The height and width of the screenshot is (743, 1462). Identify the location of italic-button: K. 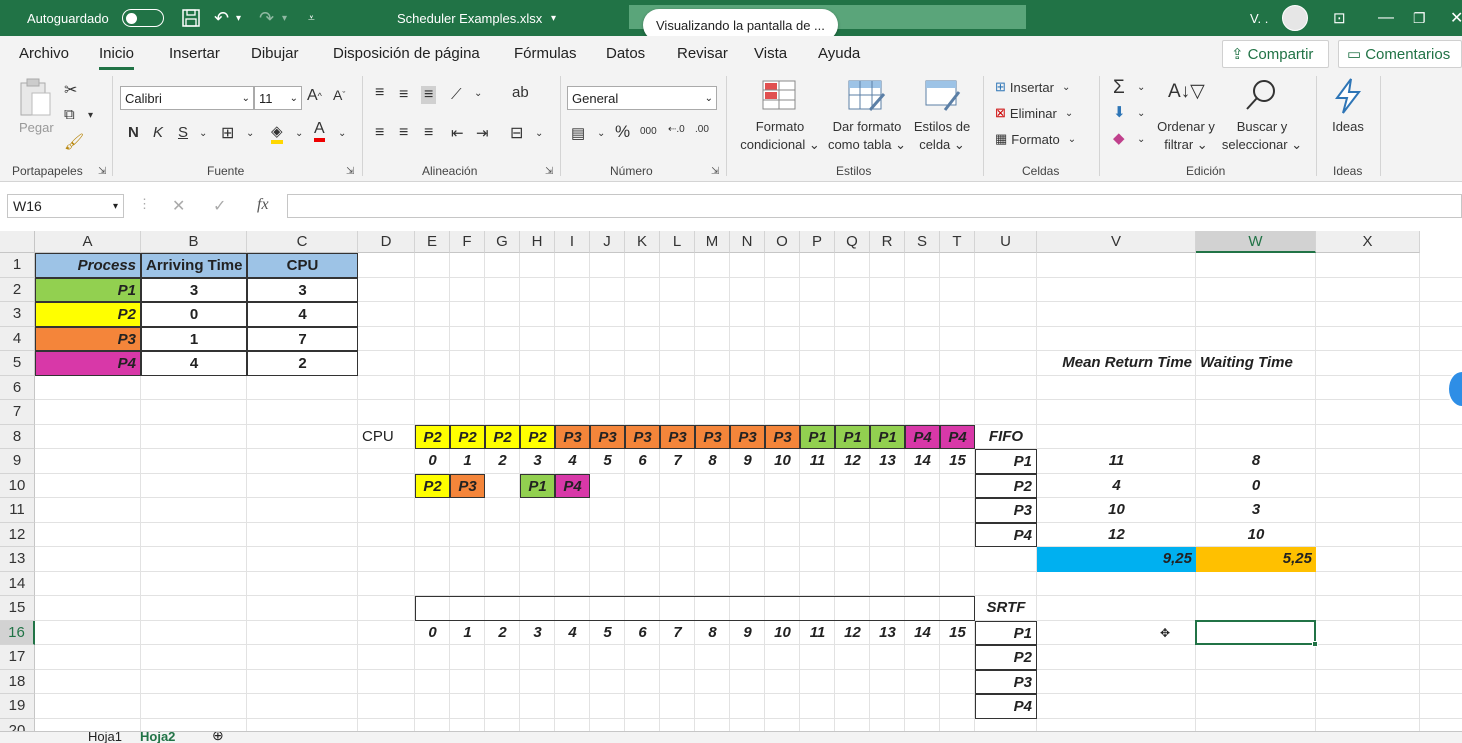
(158, 132).